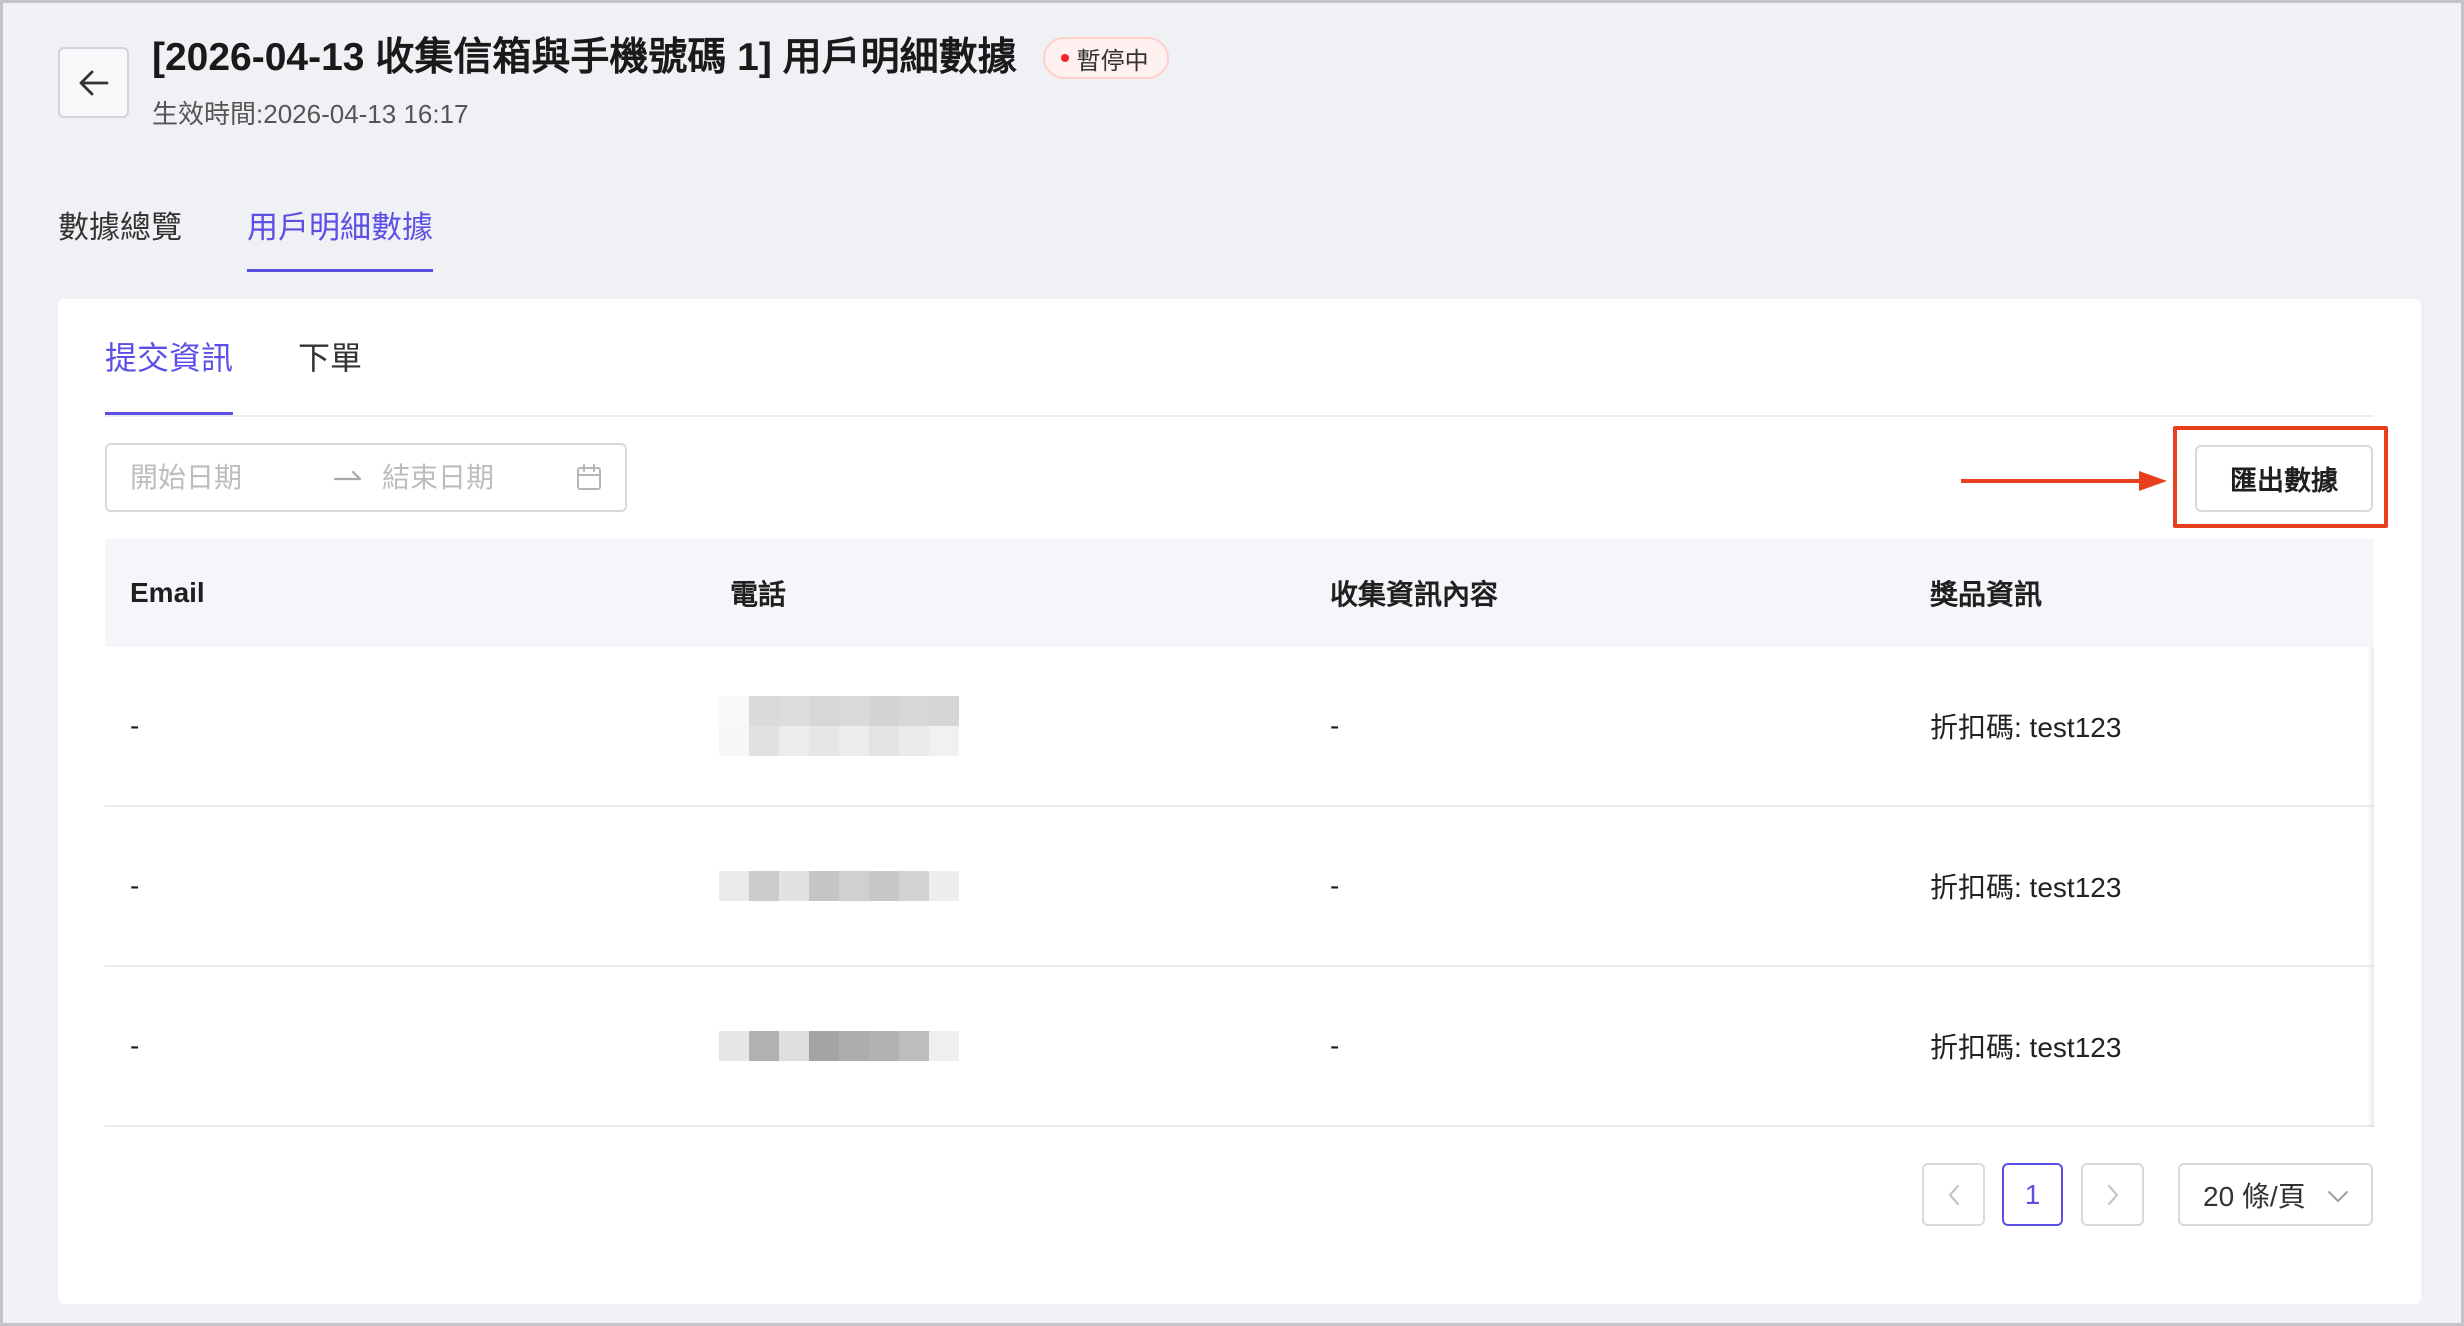 This screenshot has width=2464, height=1326. Describe the element at coordinates (208, 114) in the screenshot. I see `effective-time-label: 生效時間:` at that location.